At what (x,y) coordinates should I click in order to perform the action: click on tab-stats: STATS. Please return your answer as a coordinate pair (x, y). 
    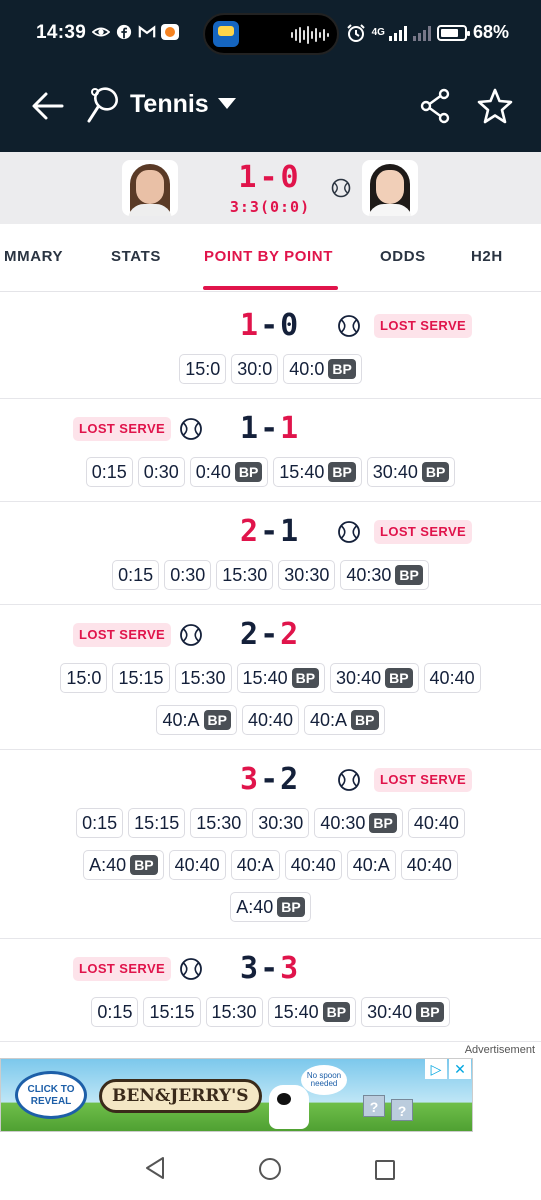
    Looking at the image, I should click on (136, 256).